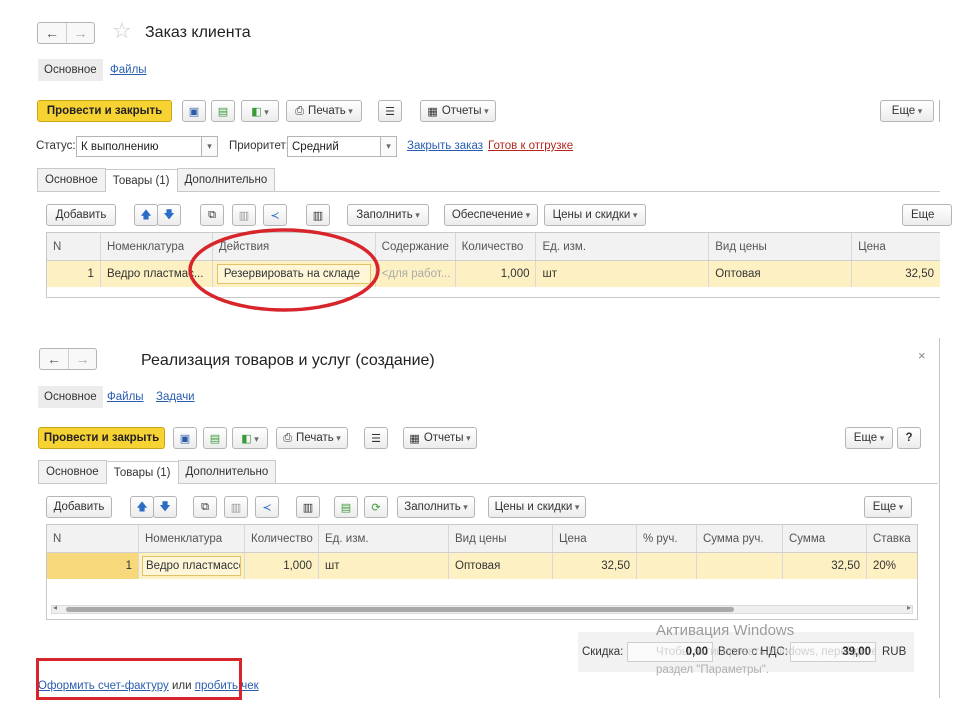 The width and height of the screenshot is (960, 720). What do you see at coordinates (927, 215) in the screenshot?
I see `table-more-button: Еще` at bounding box center [927, 215].